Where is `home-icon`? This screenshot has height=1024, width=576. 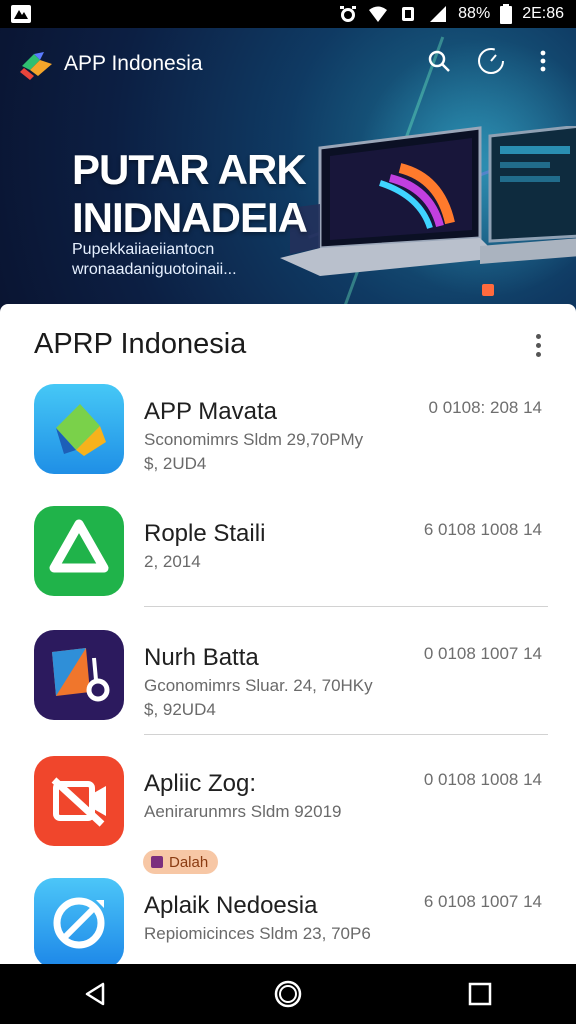
home-icon is located at coordinates (288, 994).